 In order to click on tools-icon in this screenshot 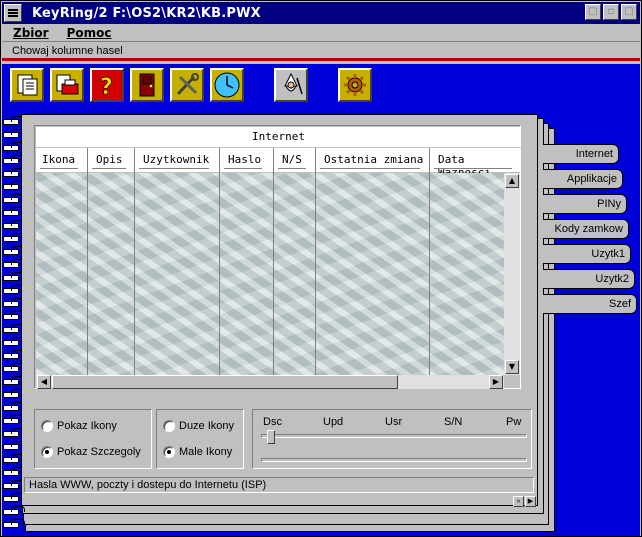, I will do `click(187, 84)`.